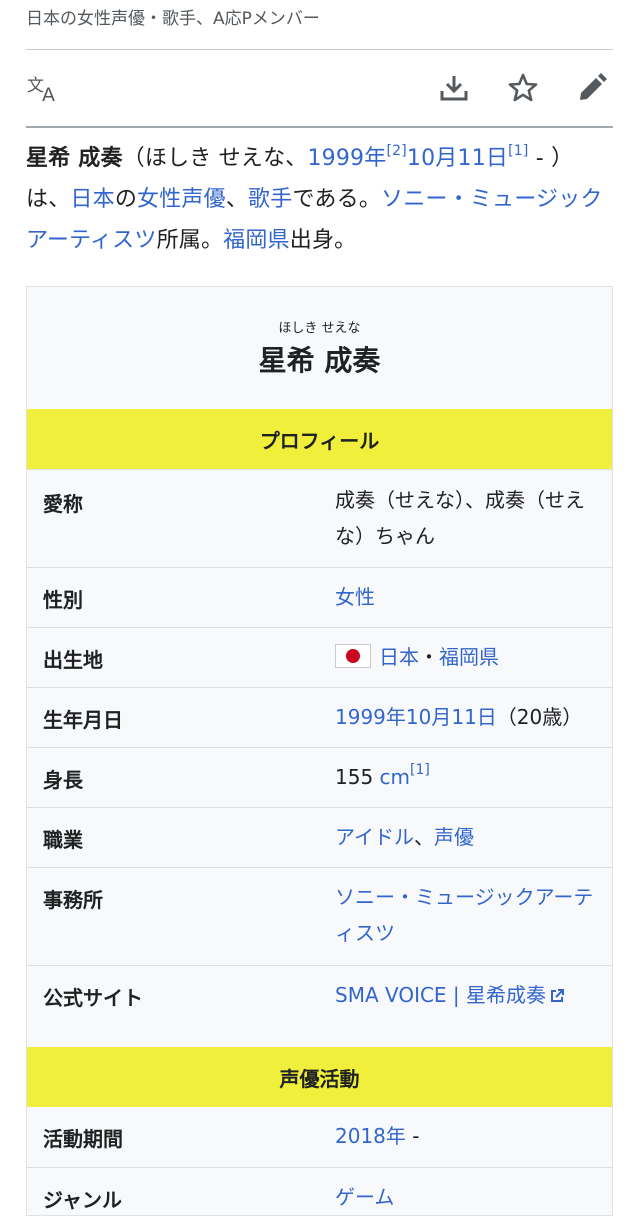 This screenshot has height=1228, width=637. Describe the element at coordinates (319, 360) in the screenshot. I see `infobox-title: 星希 成奏` at that location.